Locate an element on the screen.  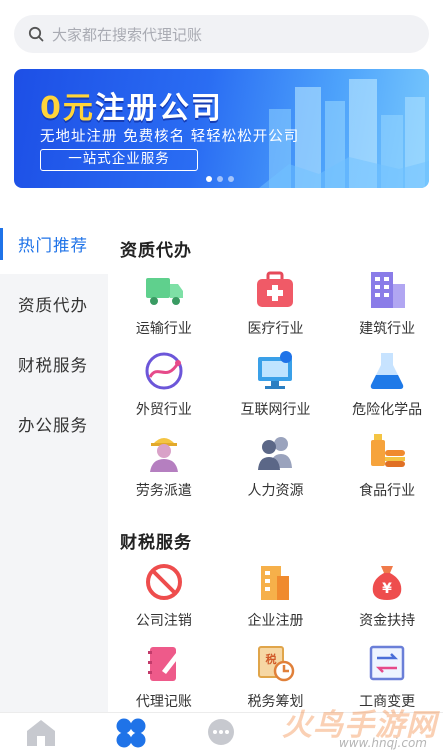
sidebar-item-tax: 财税服务 is located at coordinates (54, 364).